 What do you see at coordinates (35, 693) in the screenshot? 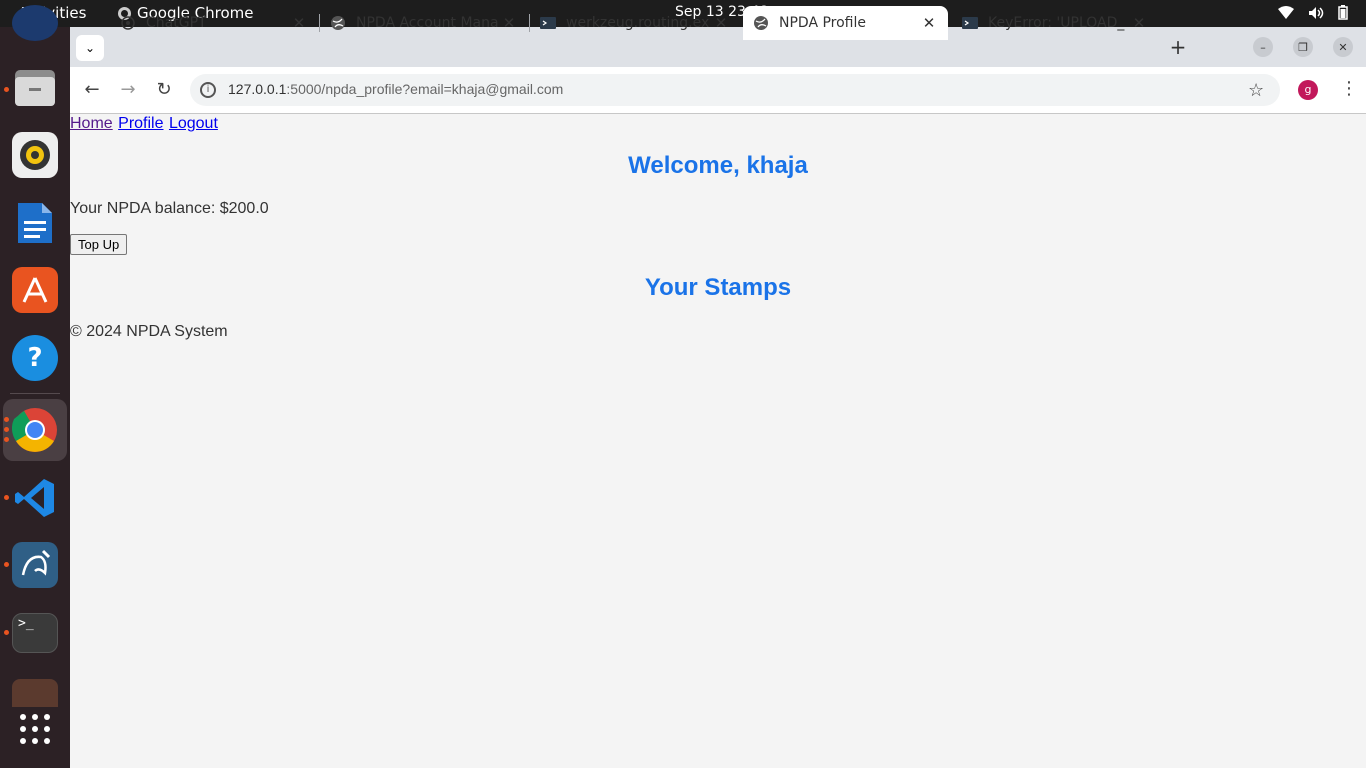
I see `disk-icon` at bounding box center [35, 693].